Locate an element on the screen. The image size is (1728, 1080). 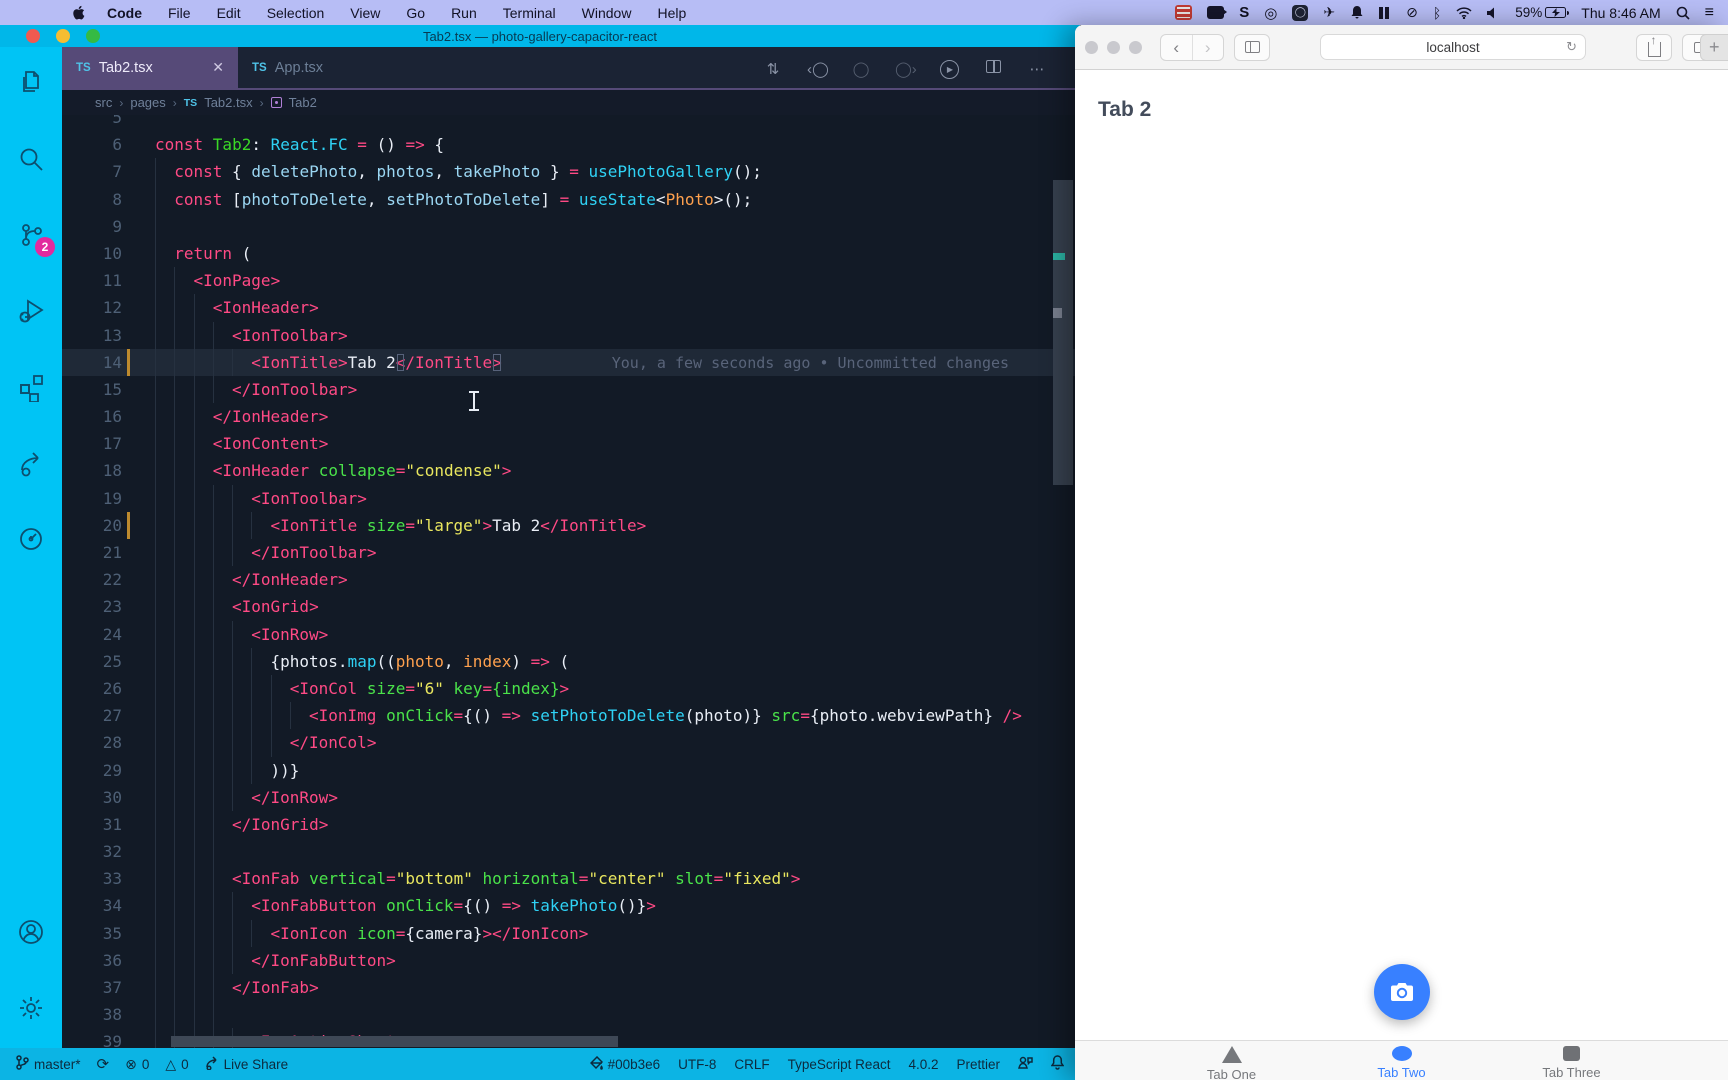
activity-run-circle-icon is located at coordinates (31, 539).